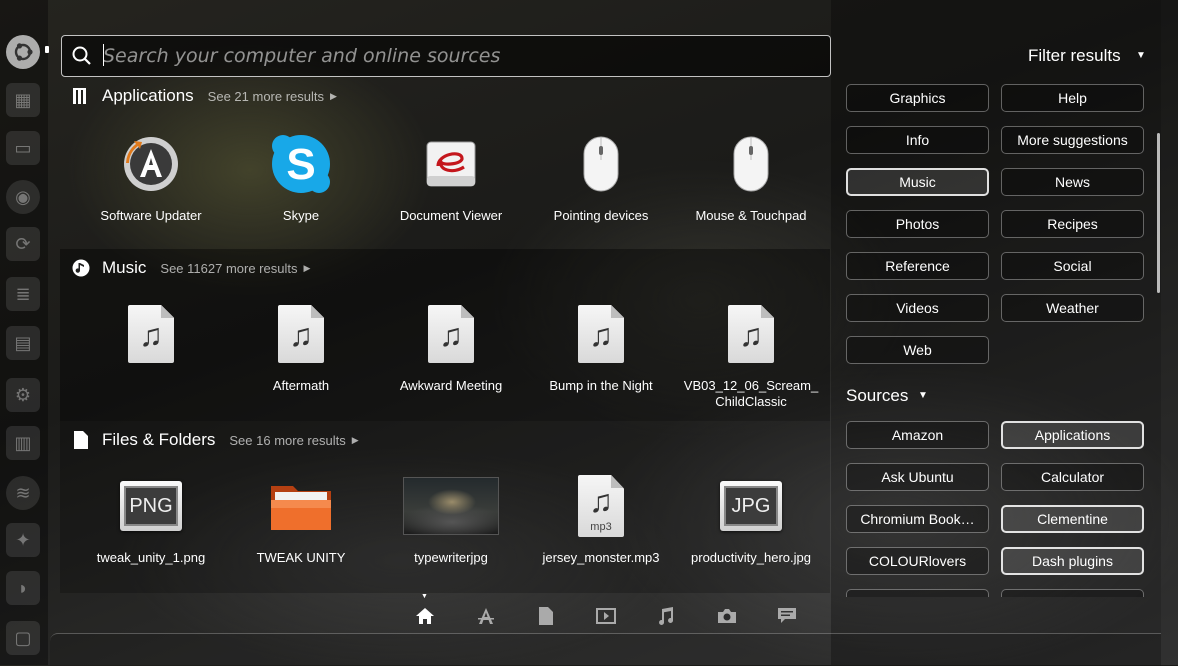  What do you see at coordinates (81, 440) in the screenshot?
I see `files-category-icon` at bounding box center [81, 440].